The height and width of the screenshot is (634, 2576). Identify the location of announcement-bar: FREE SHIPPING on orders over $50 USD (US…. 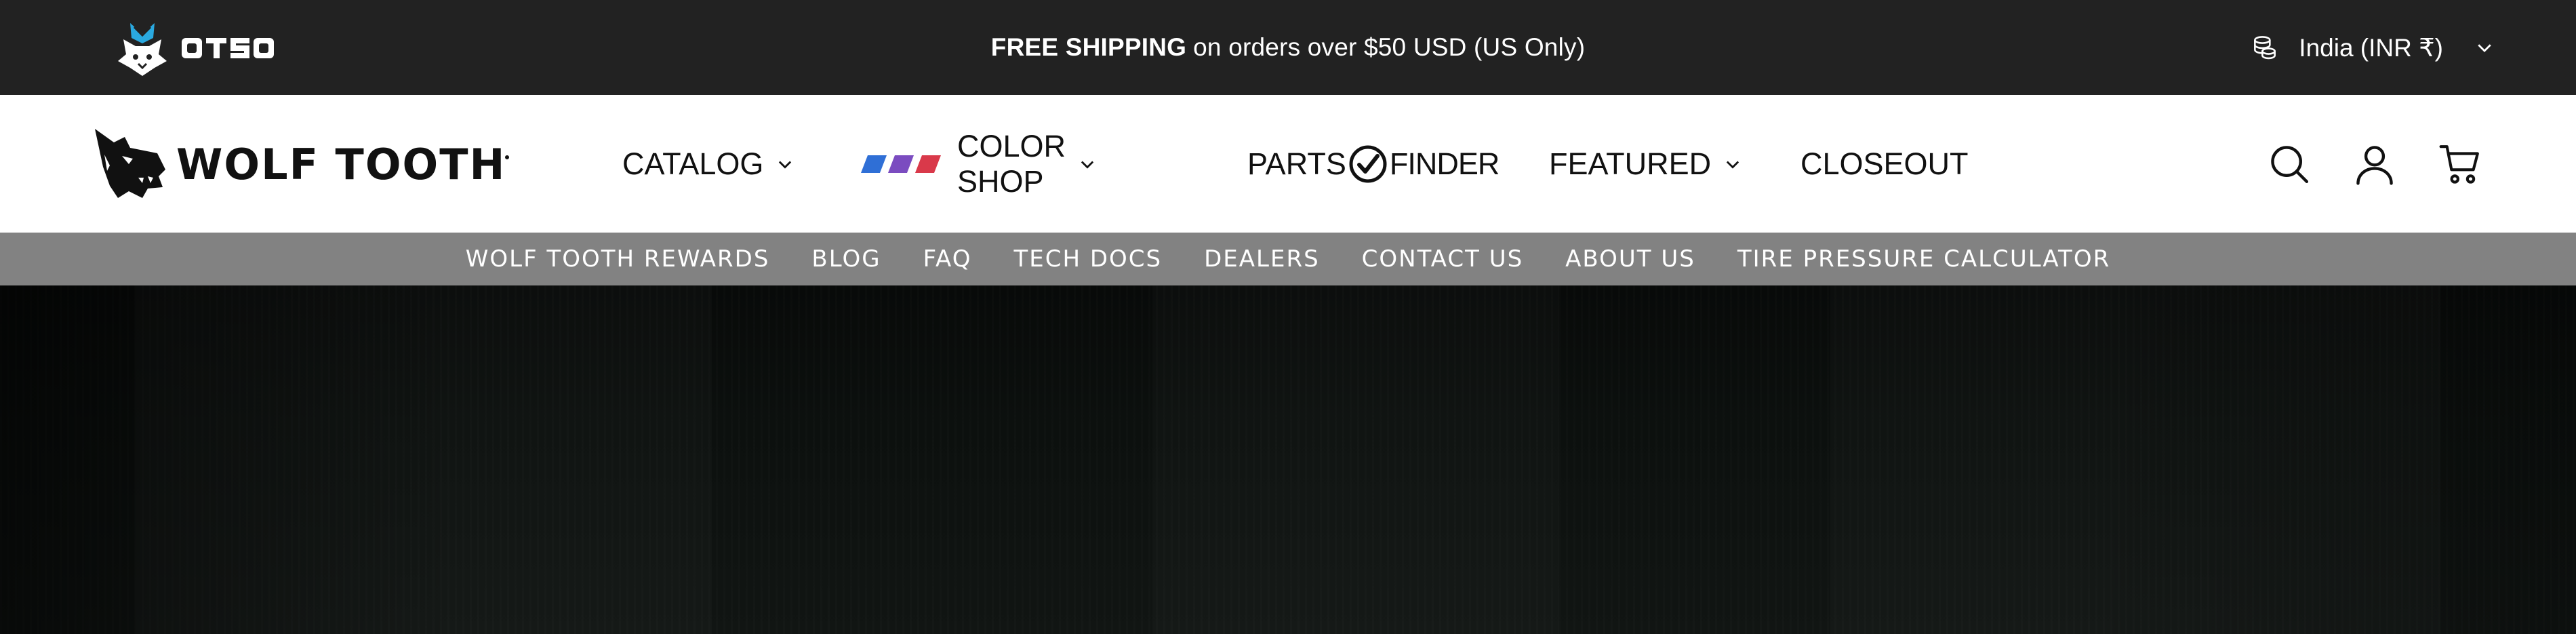
(1288, 48).